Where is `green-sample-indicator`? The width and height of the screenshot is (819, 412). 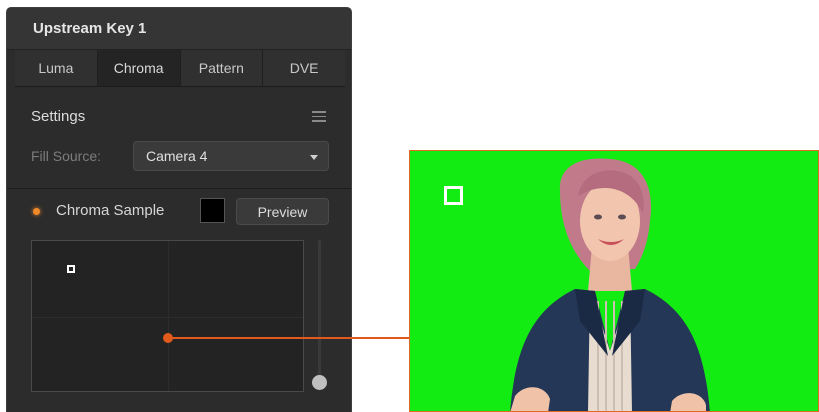 green-sample-indicator is located at coordinates (453, 195).